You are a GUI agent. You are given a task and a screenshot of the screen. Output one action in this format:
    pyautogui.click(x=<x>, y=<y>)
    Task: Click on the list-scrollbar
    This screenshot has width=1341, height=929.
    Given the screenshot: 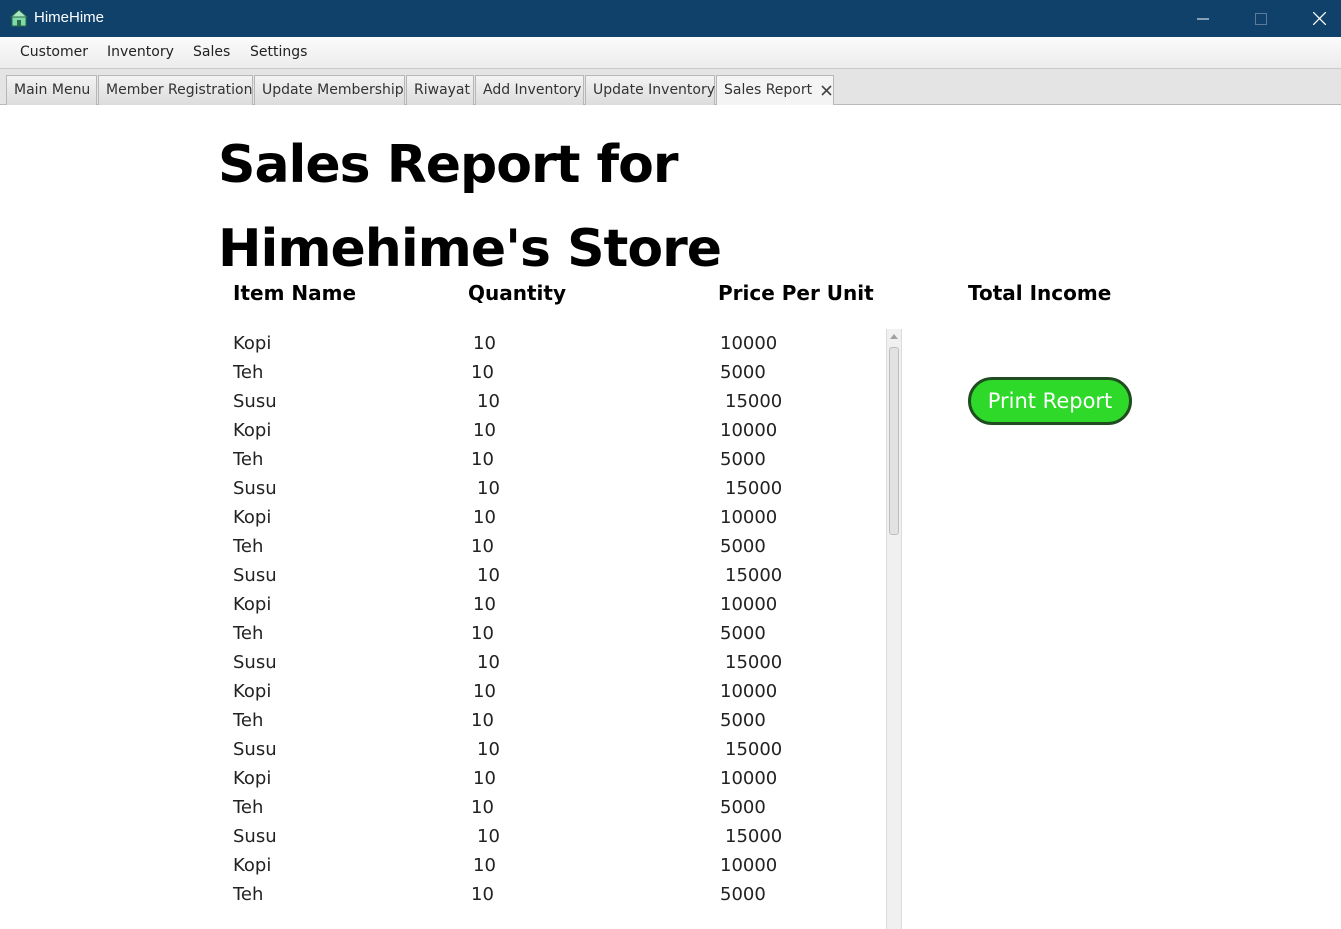 What is the action you would take?
    pyautogui.click(x=894, y=629)
    